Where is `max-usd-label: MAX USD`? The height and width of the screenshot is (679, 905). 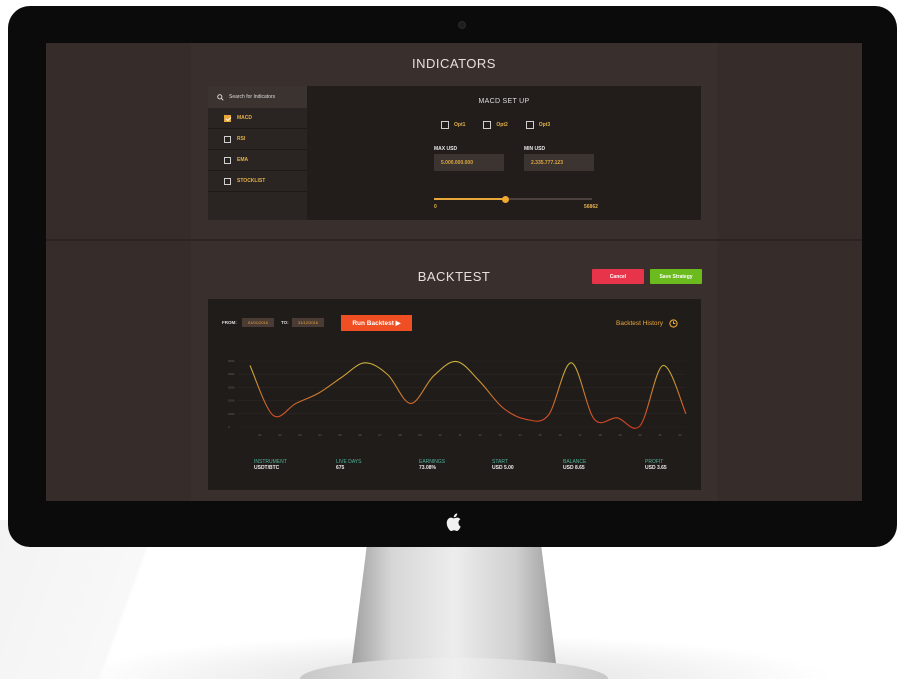
max-usd-label: MAX USD is located at coordinates (446, 149).